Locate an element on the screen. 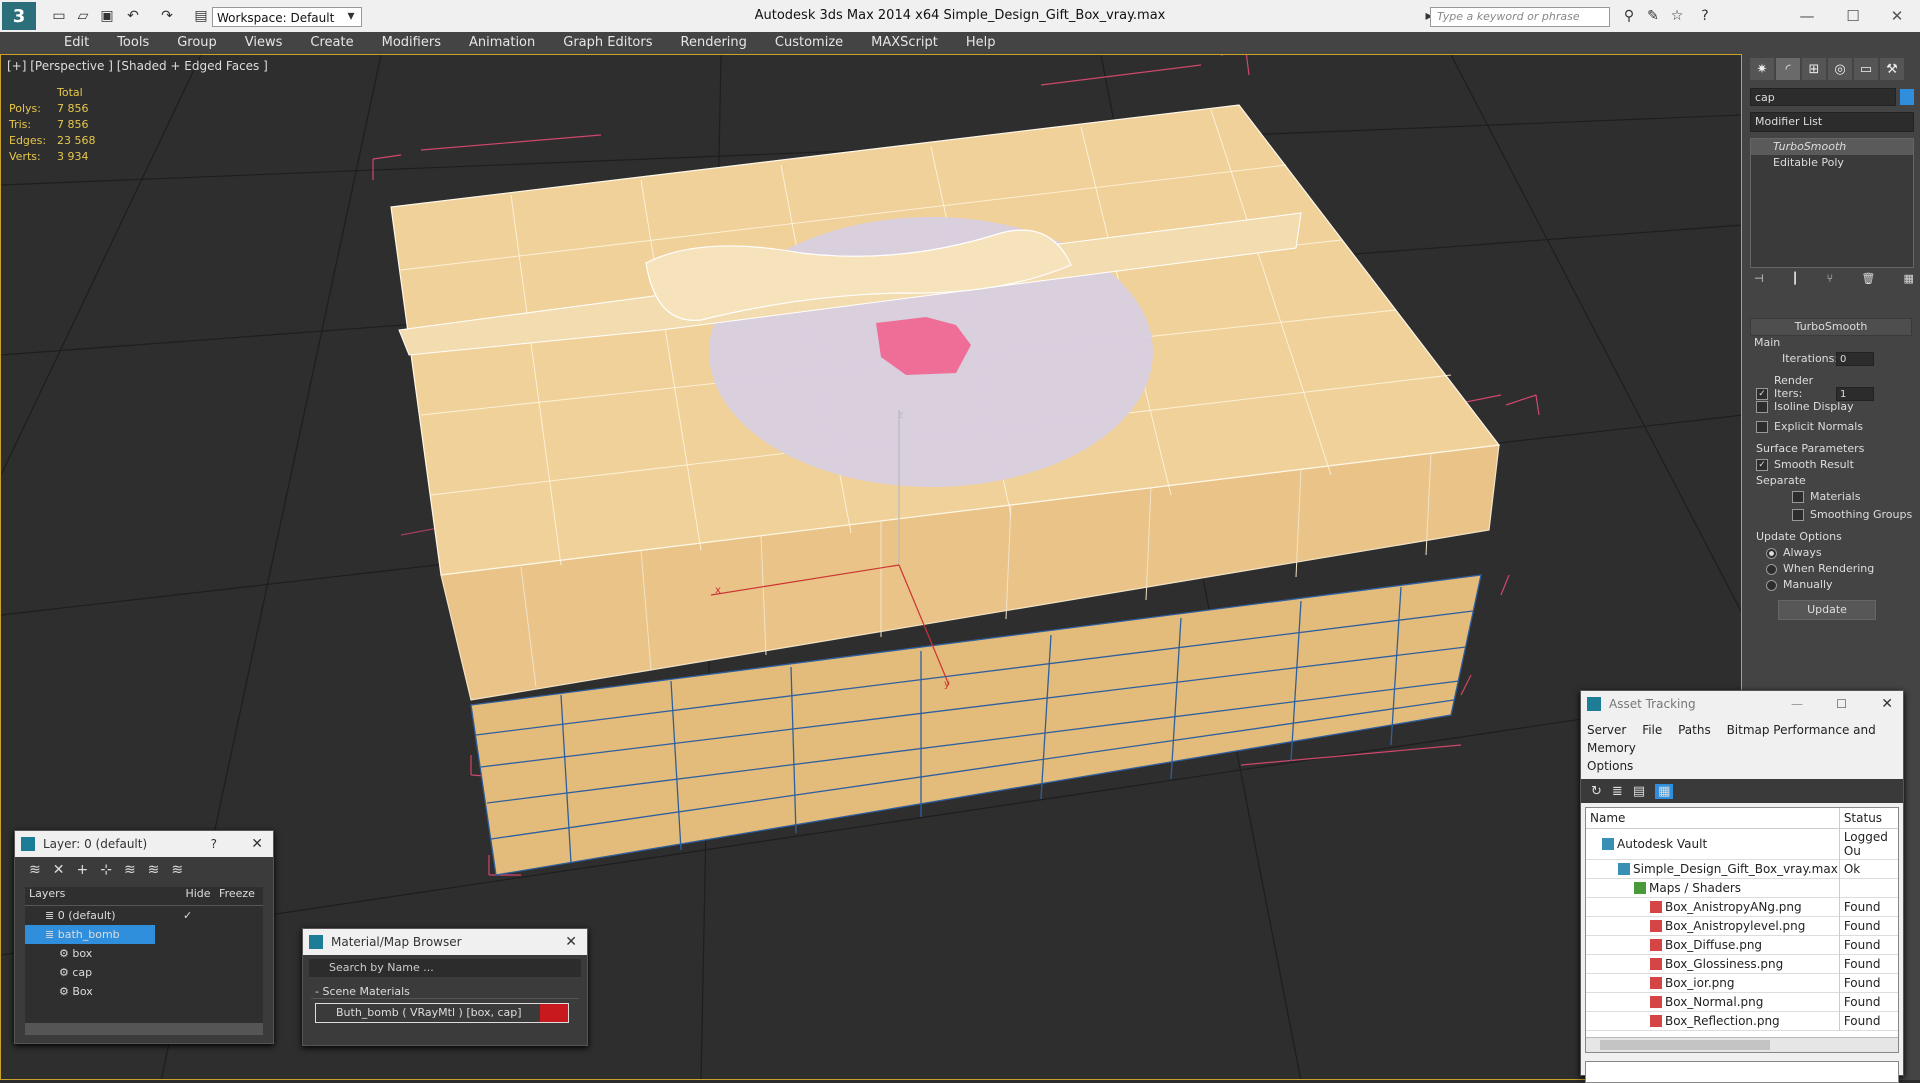  refresh-icon: ↻ is located at coordinates (1596, 791).